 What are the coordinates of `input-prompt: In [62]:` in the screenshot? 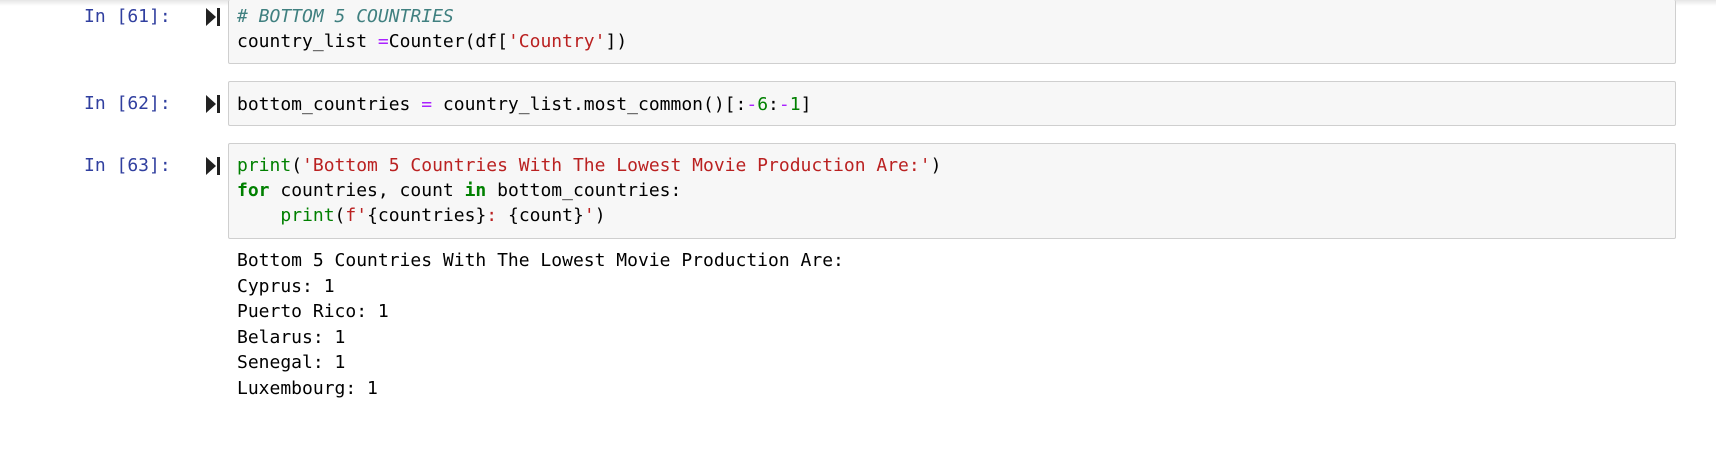 It's located at (127, 103).